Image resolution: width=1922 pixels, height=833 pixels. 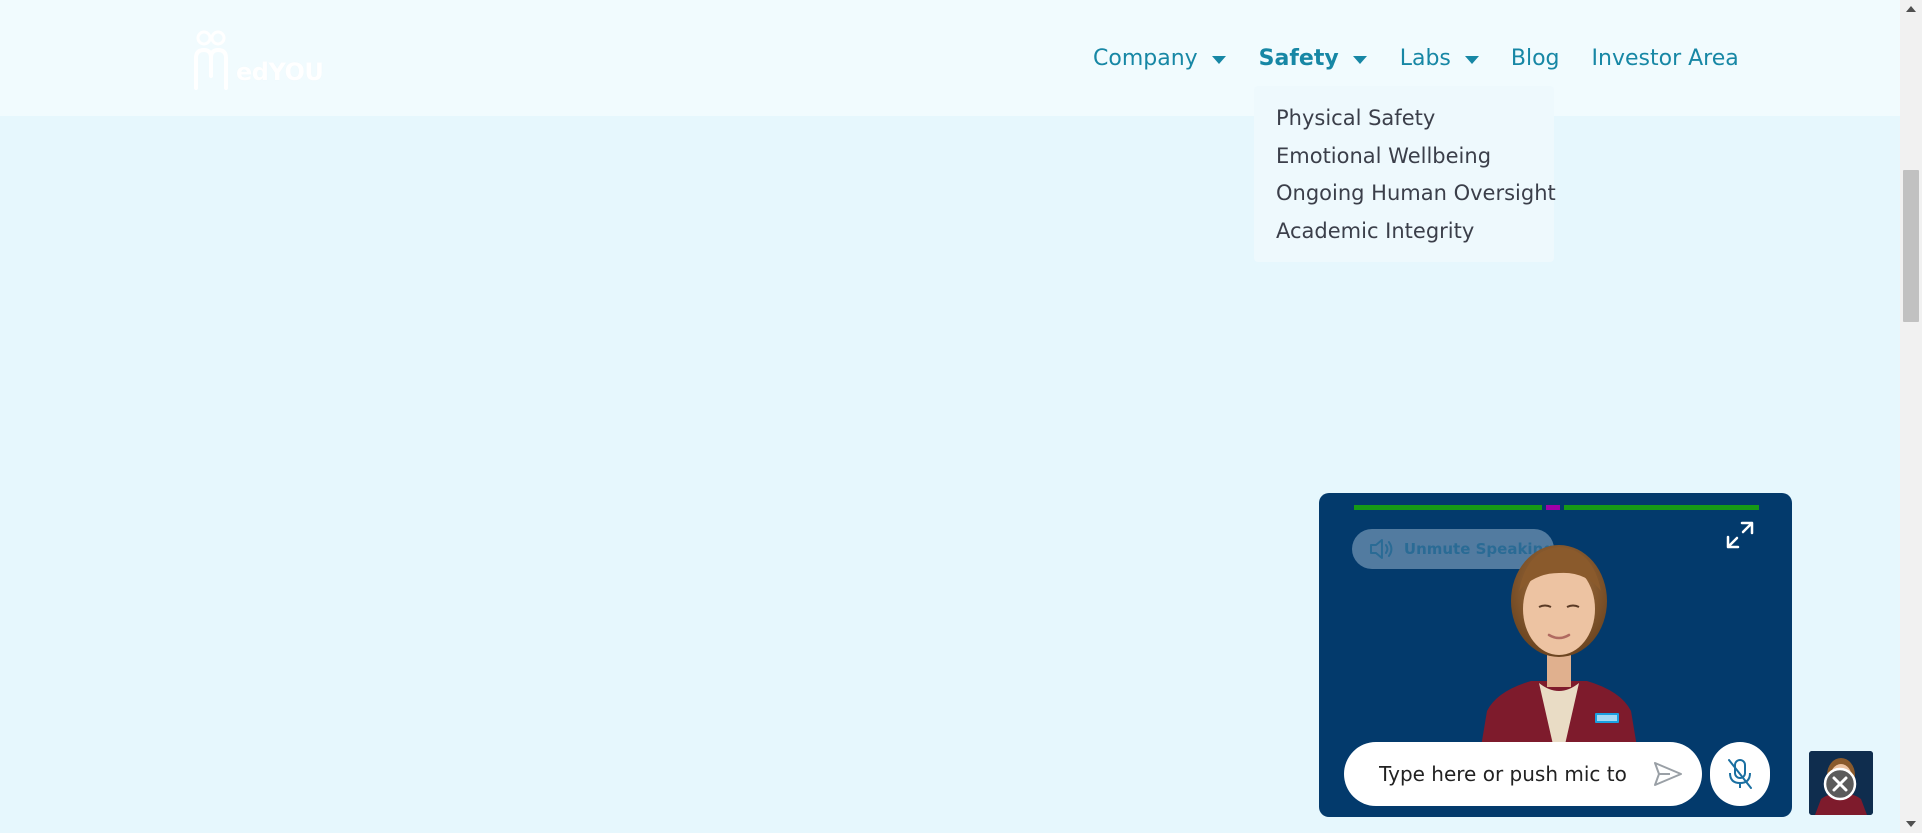 What do you see at coordinates (260, 57) in the screenshot?
I see `brand-logo: edYOU` at bounding box center [260, 57].